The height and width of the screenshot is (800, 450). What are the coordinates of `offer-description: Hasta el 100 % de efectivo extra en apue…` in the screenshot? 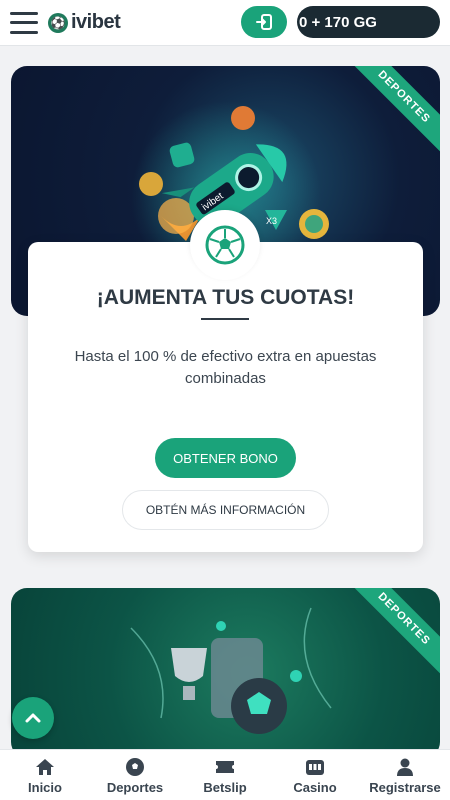 It's located at (225, 367).